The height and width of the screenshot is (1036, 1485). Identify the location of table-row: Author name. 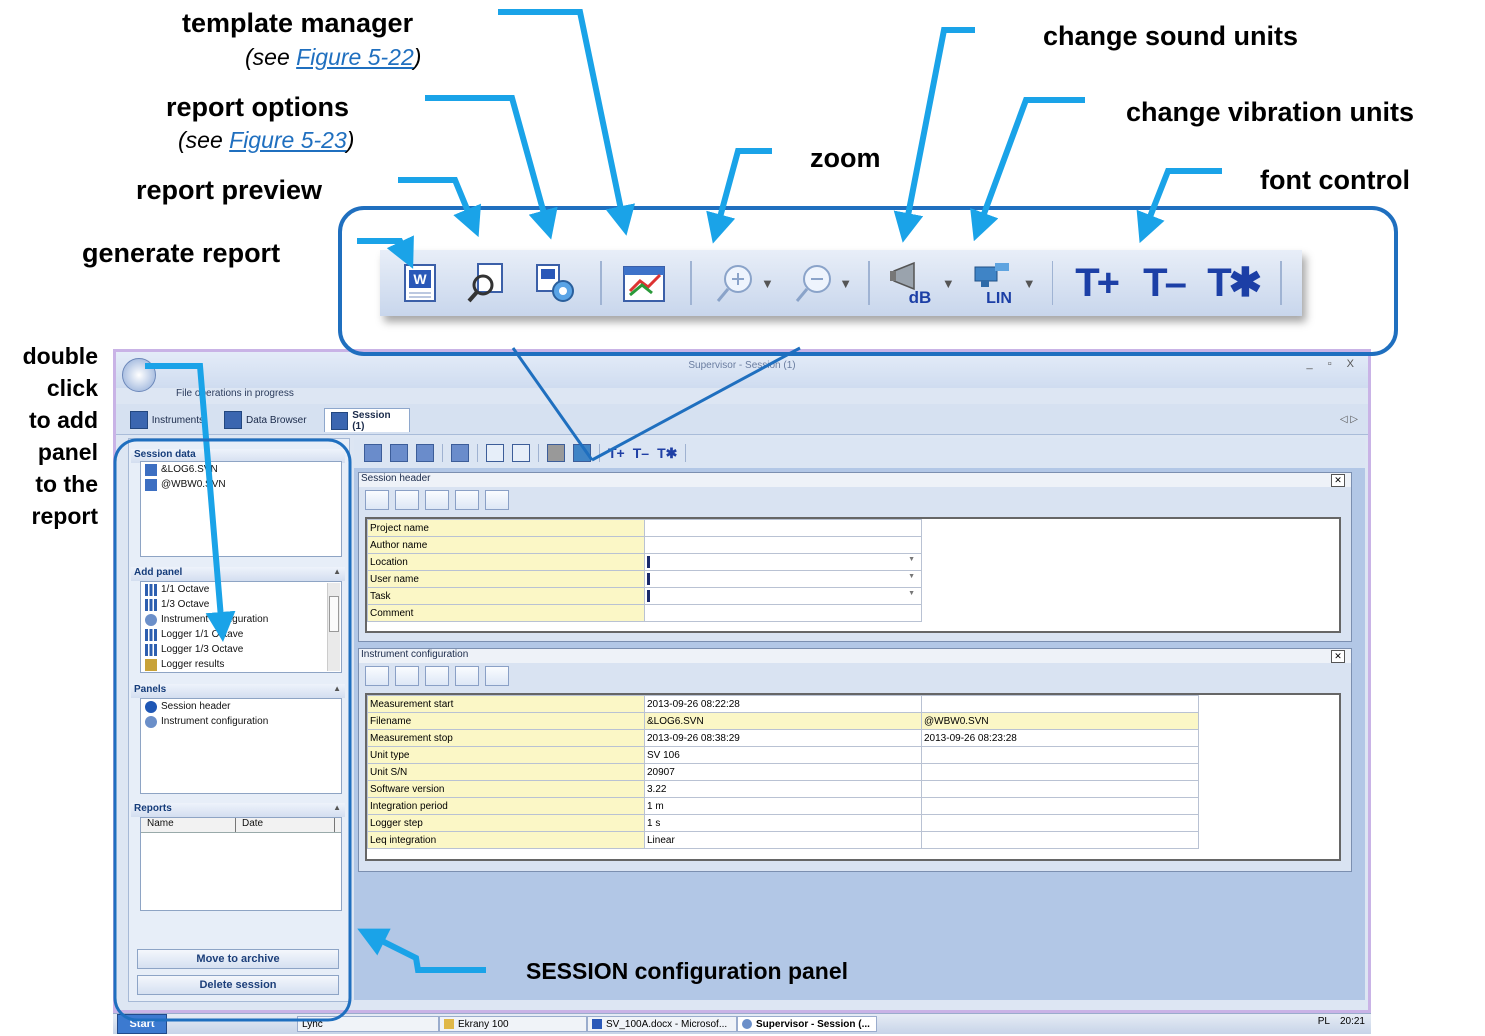
(644, 545).